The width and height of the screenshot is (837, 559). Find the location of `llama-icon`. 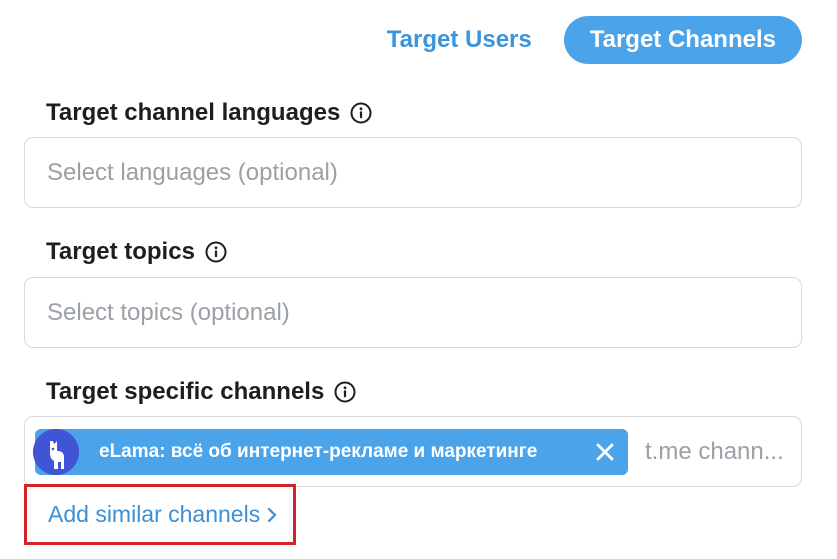

llama-icon is located at coordinates (56, 452).